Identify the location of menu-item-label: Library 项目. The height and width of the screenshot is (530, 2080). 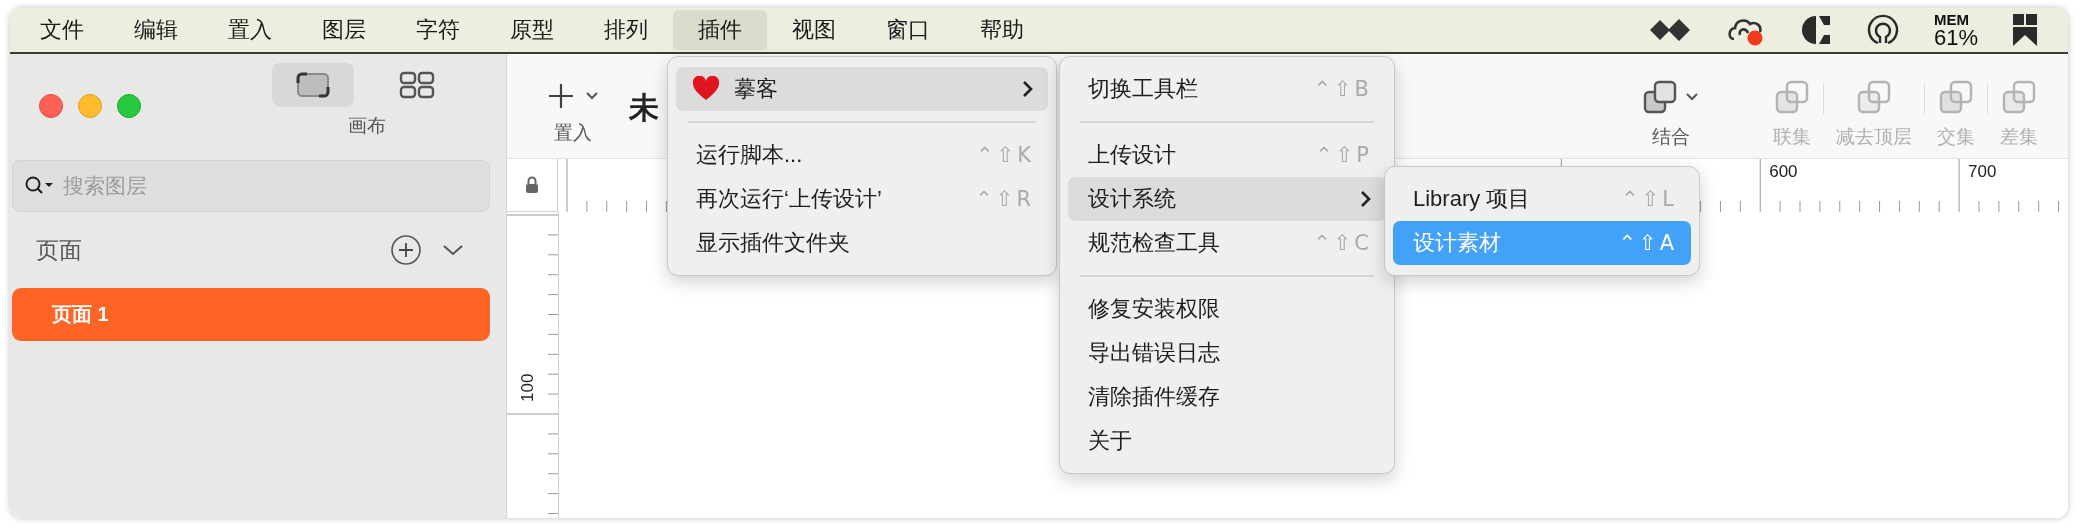
(1472, 199).